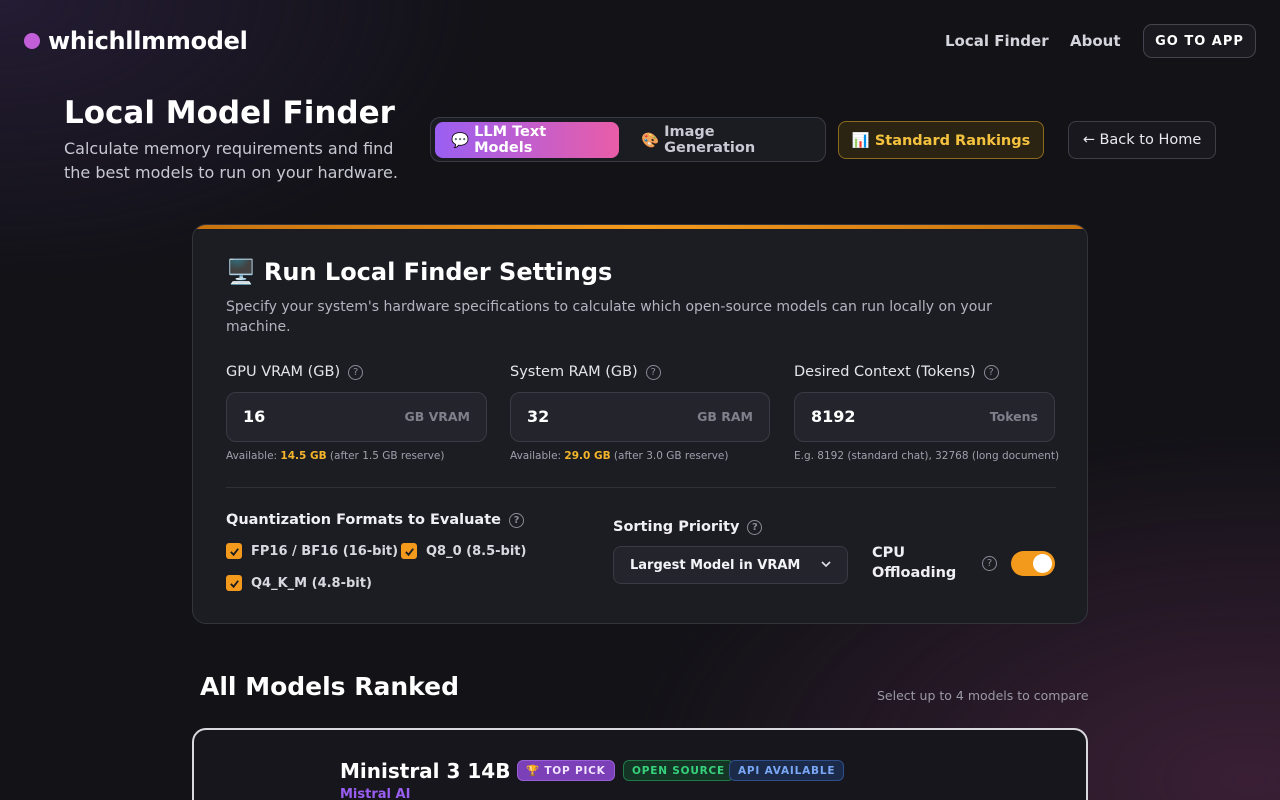 This screenshot has height=800, width=1280. I want to click on quant-q4-checkbox: Q4_K_M (4.8-bit), so click(299, 583).